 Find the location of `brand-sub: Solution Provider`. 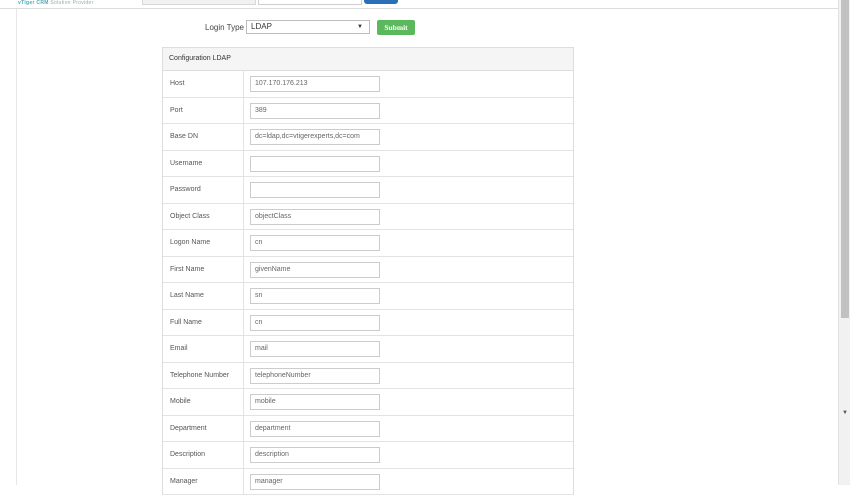

brand-sub: Solution Provider is located at coordinates (71, 3).